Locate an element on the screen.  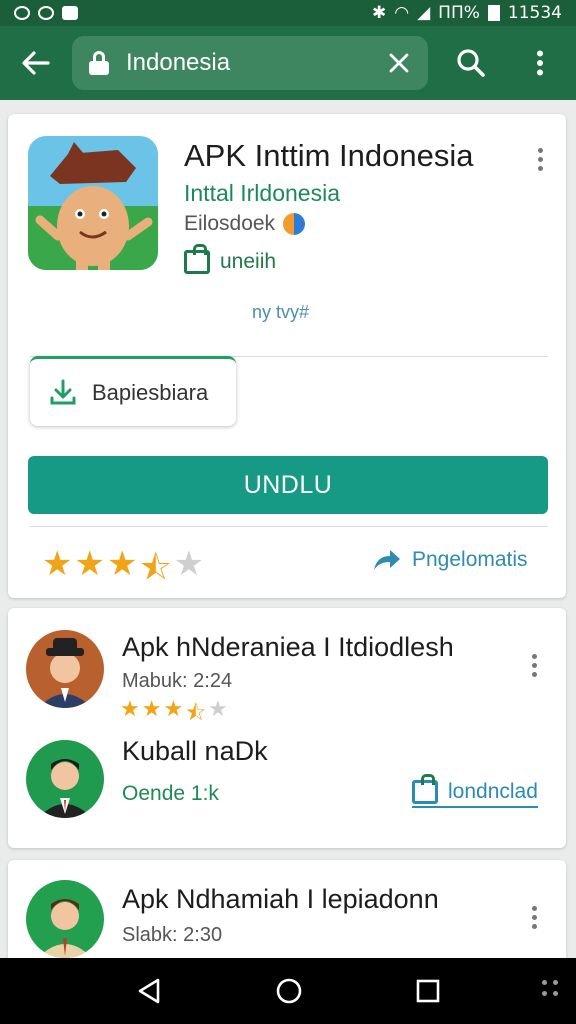
clock: 11534 is located at coordinates (534, 13).